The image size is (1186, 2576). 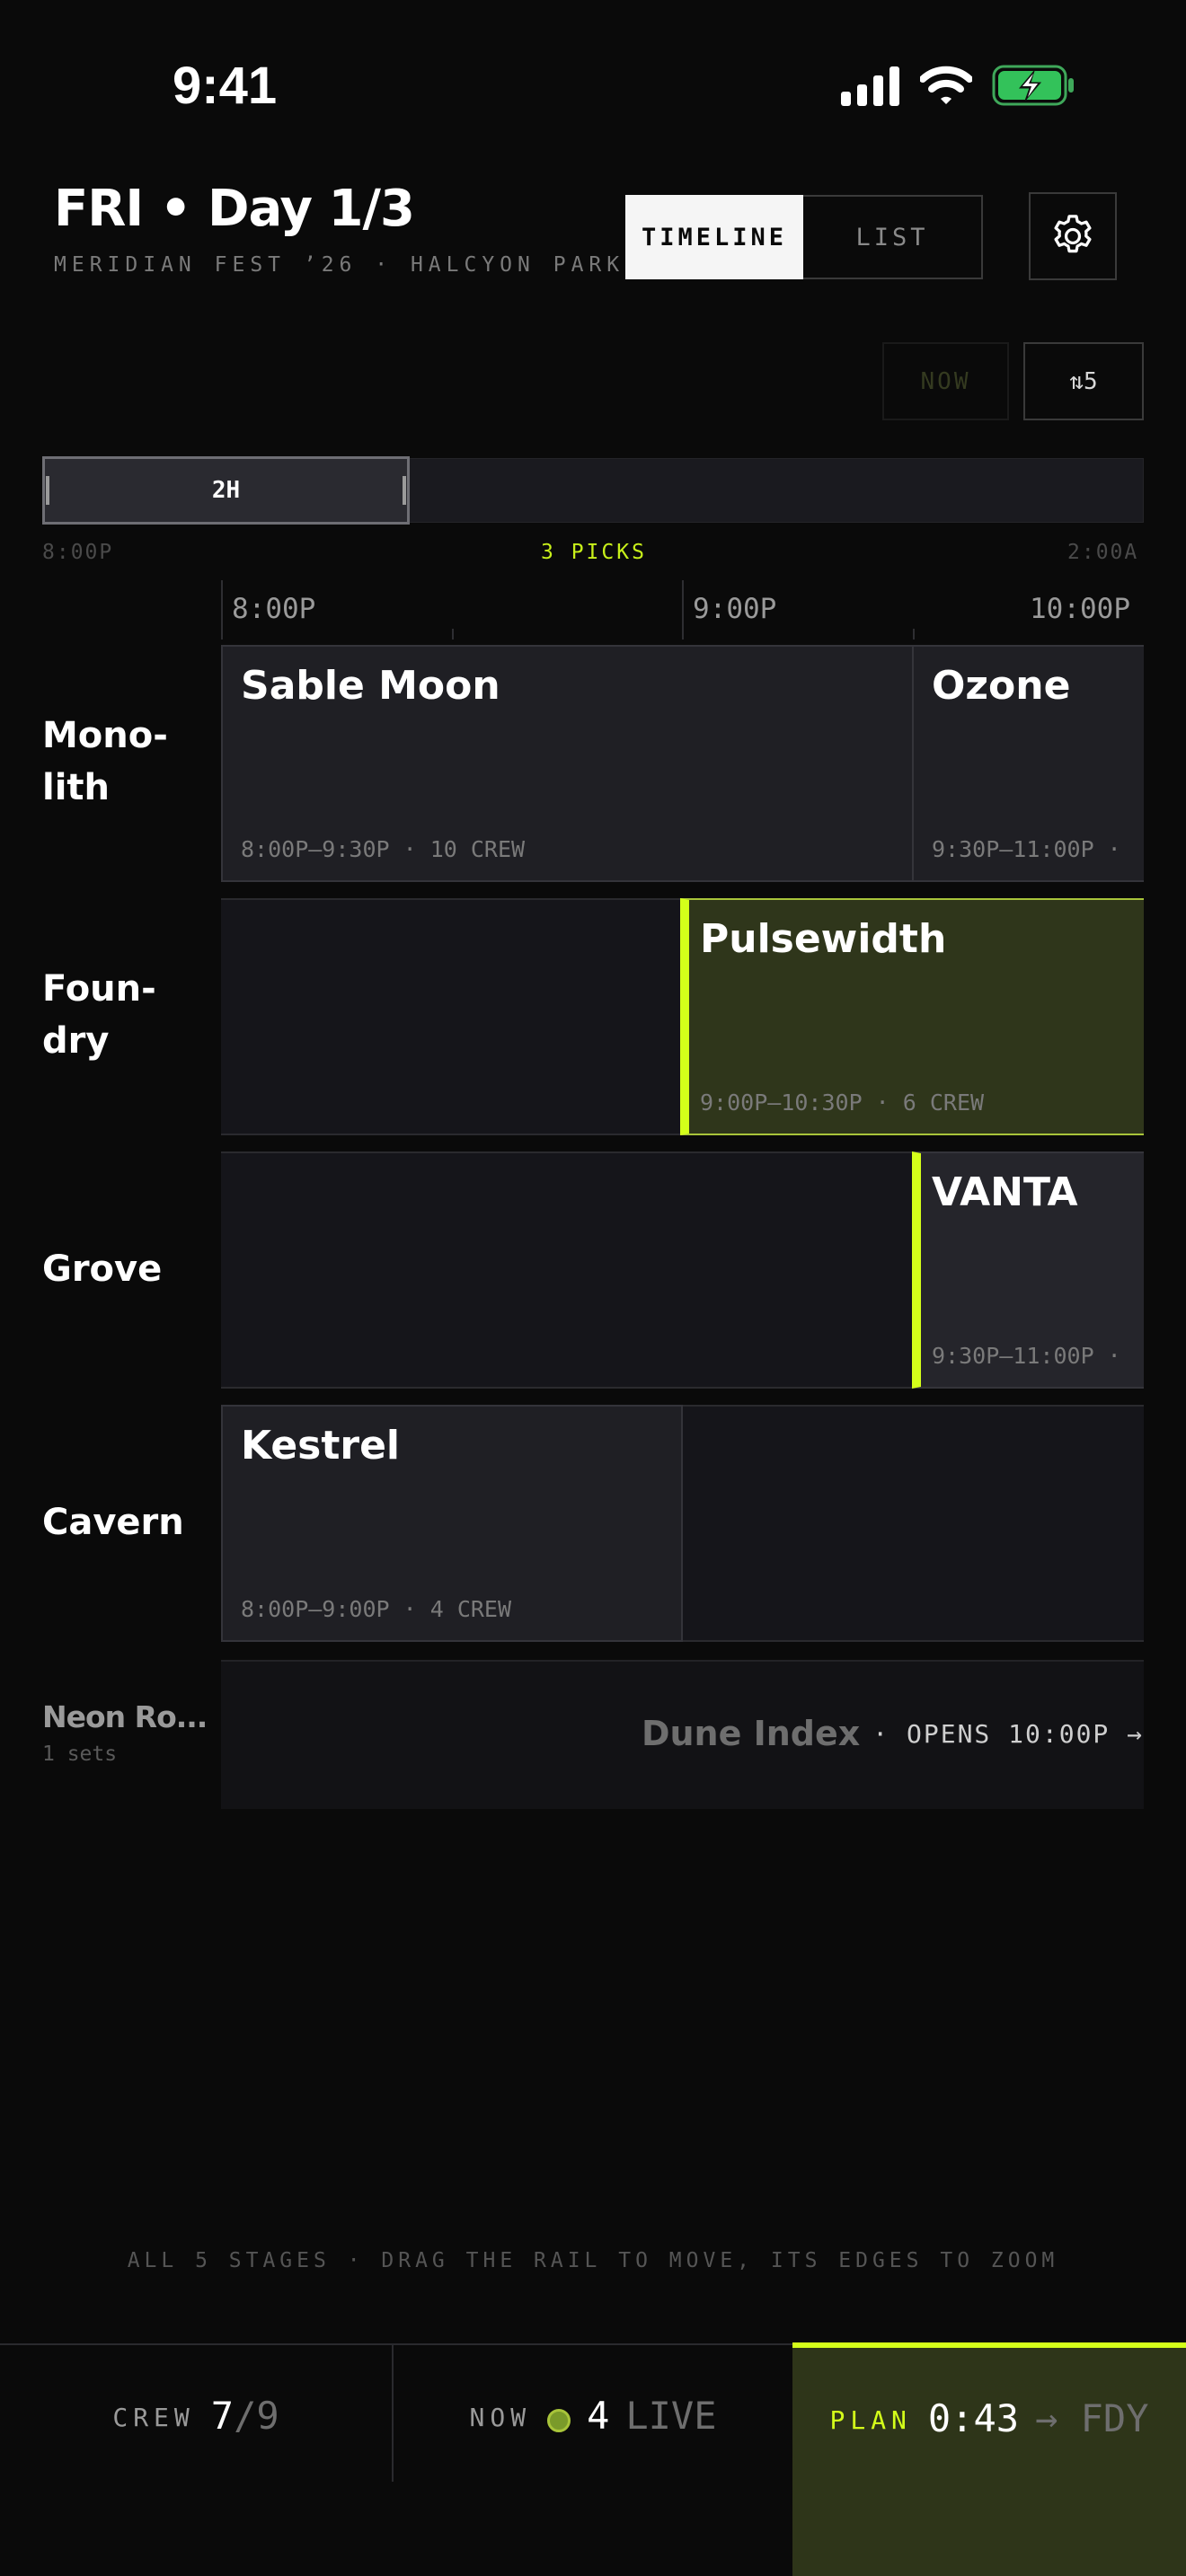 What do you see at coordinates (234, 209) in the screenshot?
I see `page-title: FRI • Day 1/3` at bounding box center [234, 209].